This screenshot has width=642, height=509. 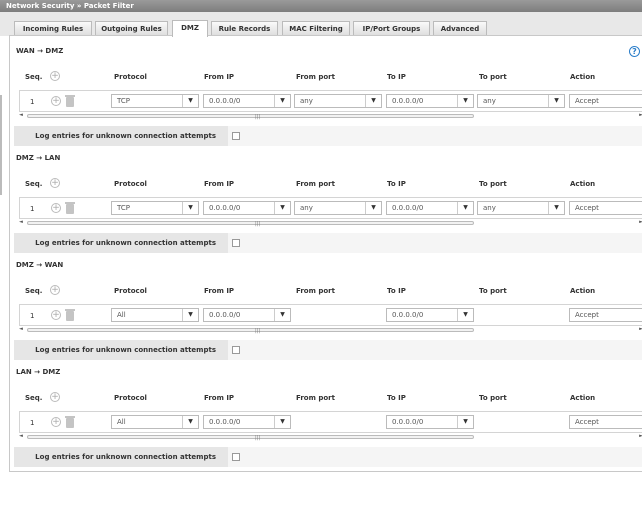 I want to click on section-title: WAN → DMZ, so click(x=40, y=51).